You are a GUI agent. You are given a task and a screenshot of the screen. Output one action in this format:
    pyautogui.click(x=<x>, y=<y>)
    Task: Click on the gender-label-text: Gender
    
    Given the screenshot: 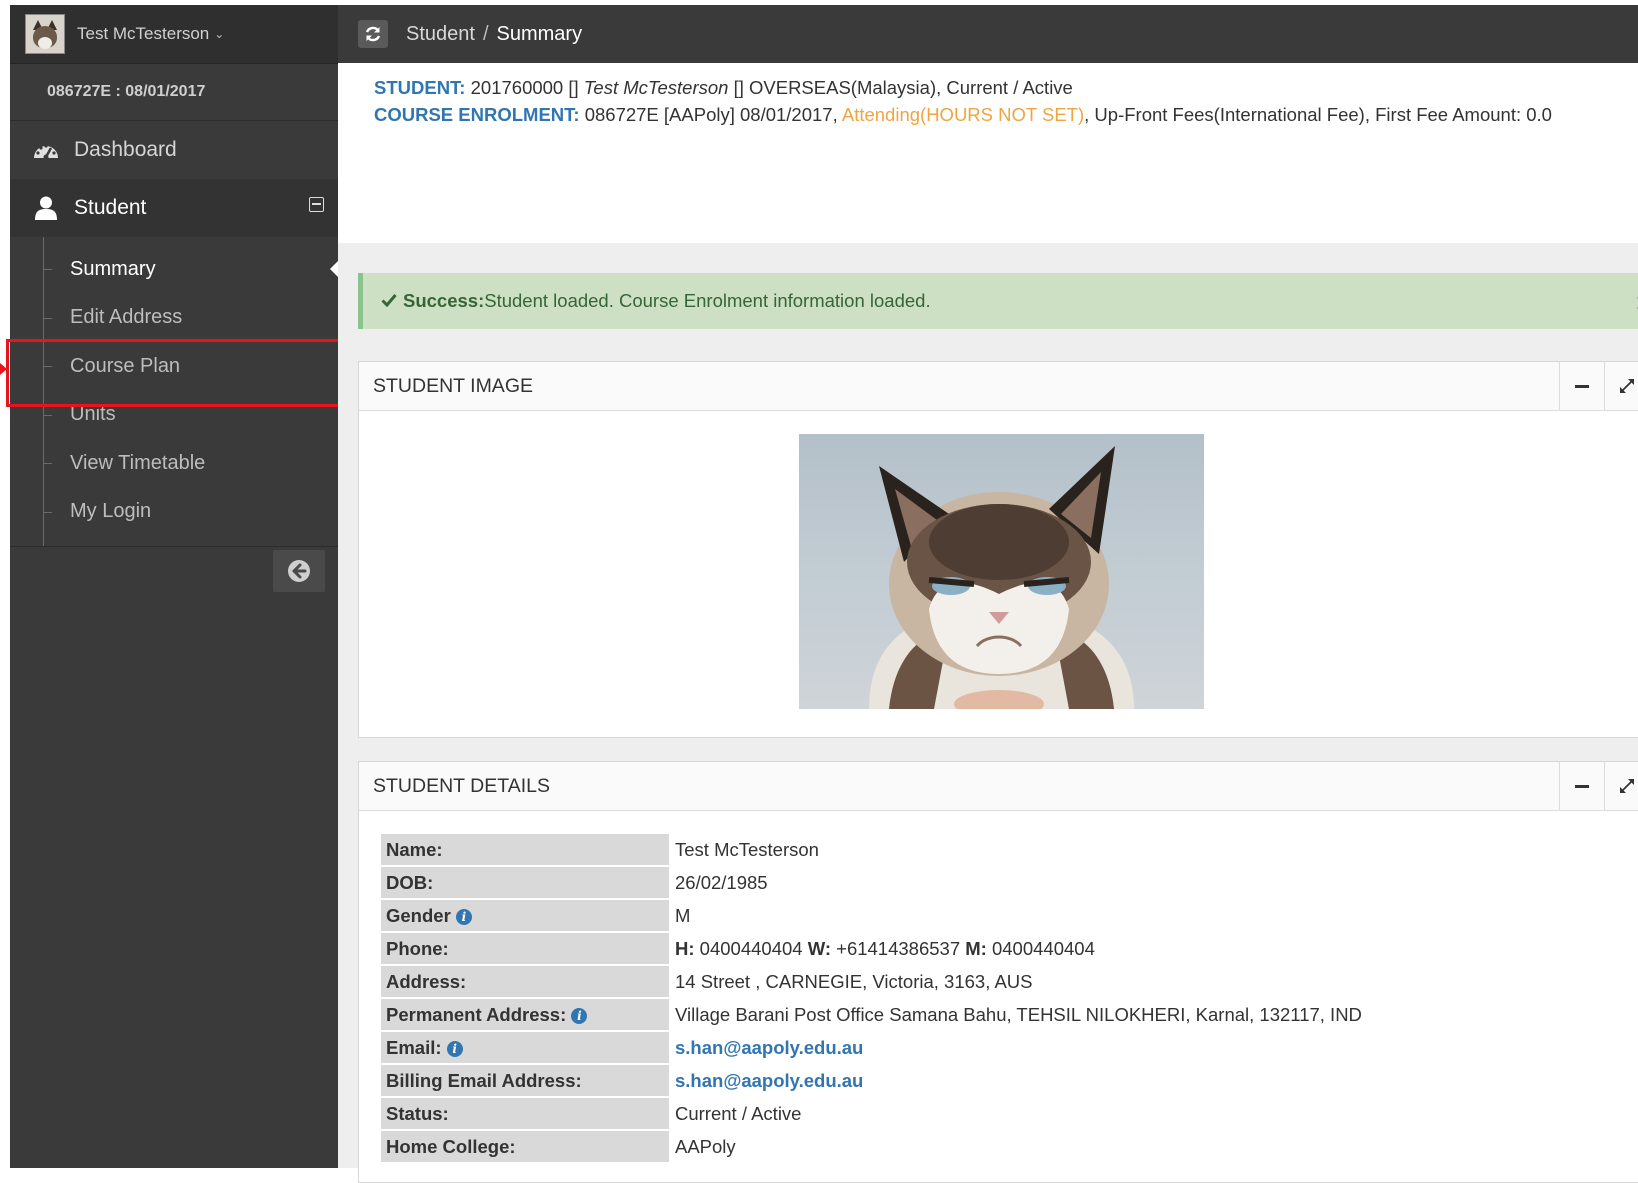 What is the action you would take?
    pyautogui.click(x=418, y=915)
    